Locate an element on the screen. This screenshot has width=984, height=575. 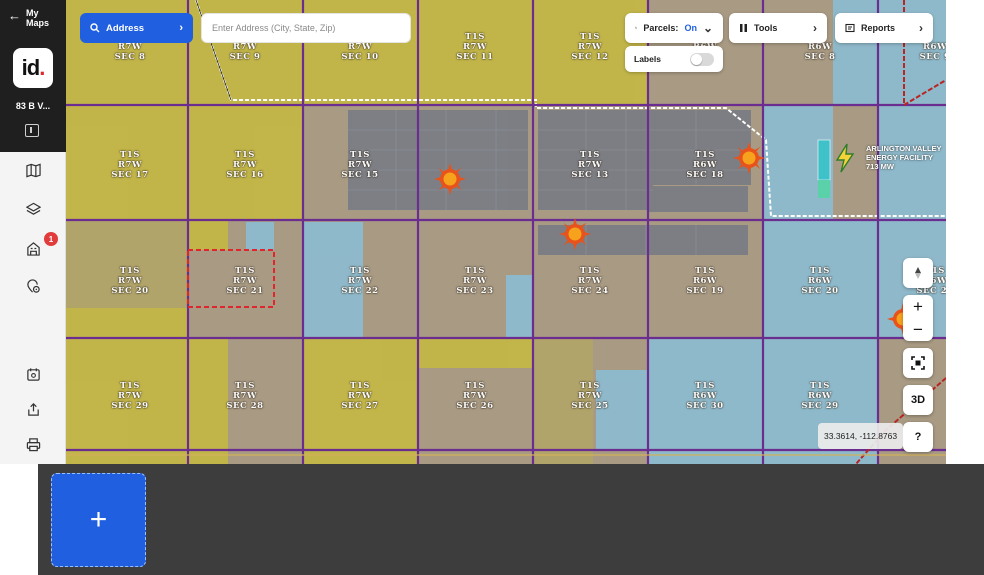
fullscreen-button is located at coordinates (918, 363).